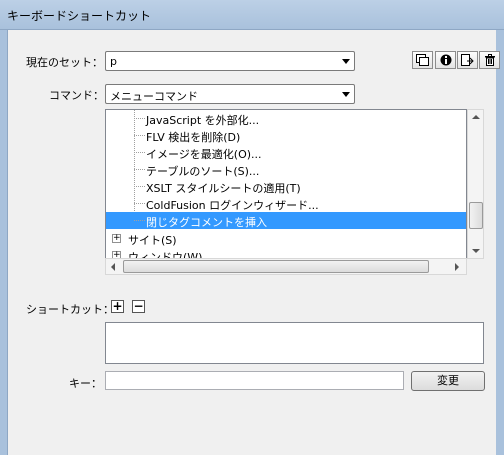  Describe the element at coordinates (475, 184) in the screenshot. I see `vertical-scrollbar` at that location.